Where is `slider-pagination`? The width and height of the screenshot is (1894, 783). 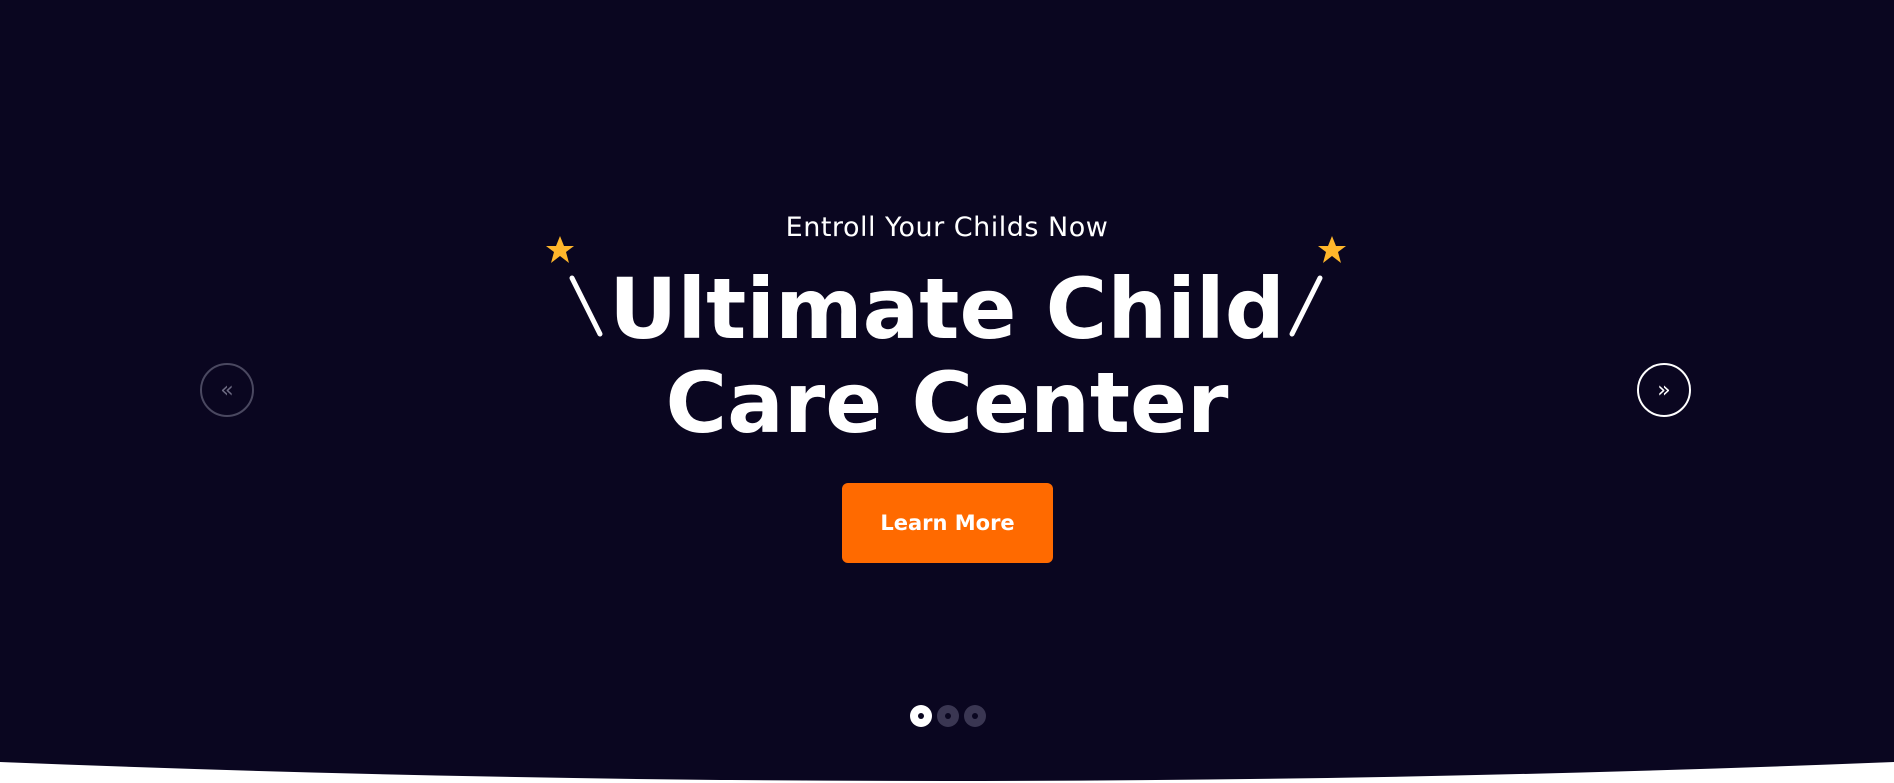 slider-pagination is located at coordinates (948, 716).